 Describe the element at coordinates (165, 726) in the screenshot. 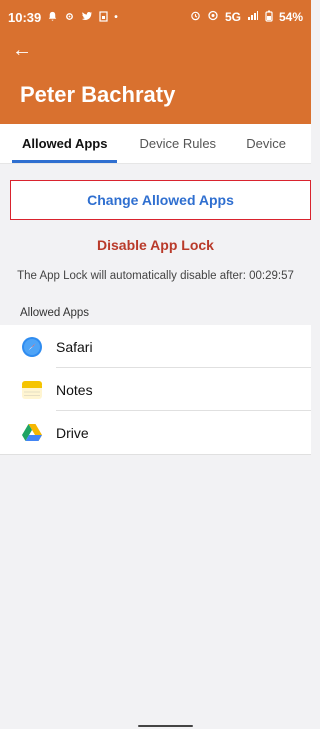

I see `home-indicator` at that location.